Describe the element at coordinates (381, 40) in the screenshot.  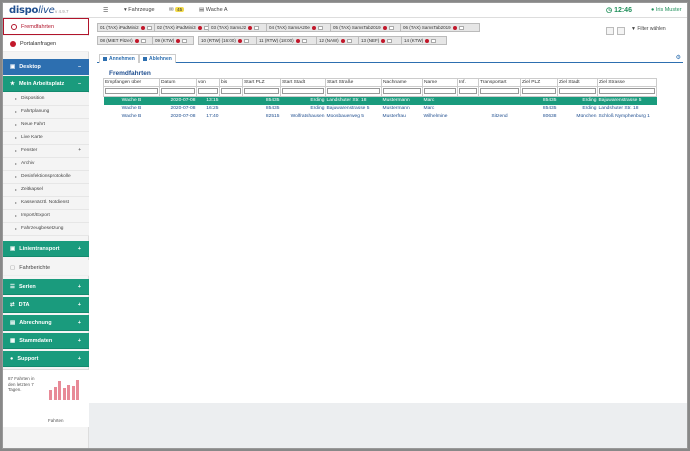
I see `vehicle-button: 13 (NEF)` at that location.